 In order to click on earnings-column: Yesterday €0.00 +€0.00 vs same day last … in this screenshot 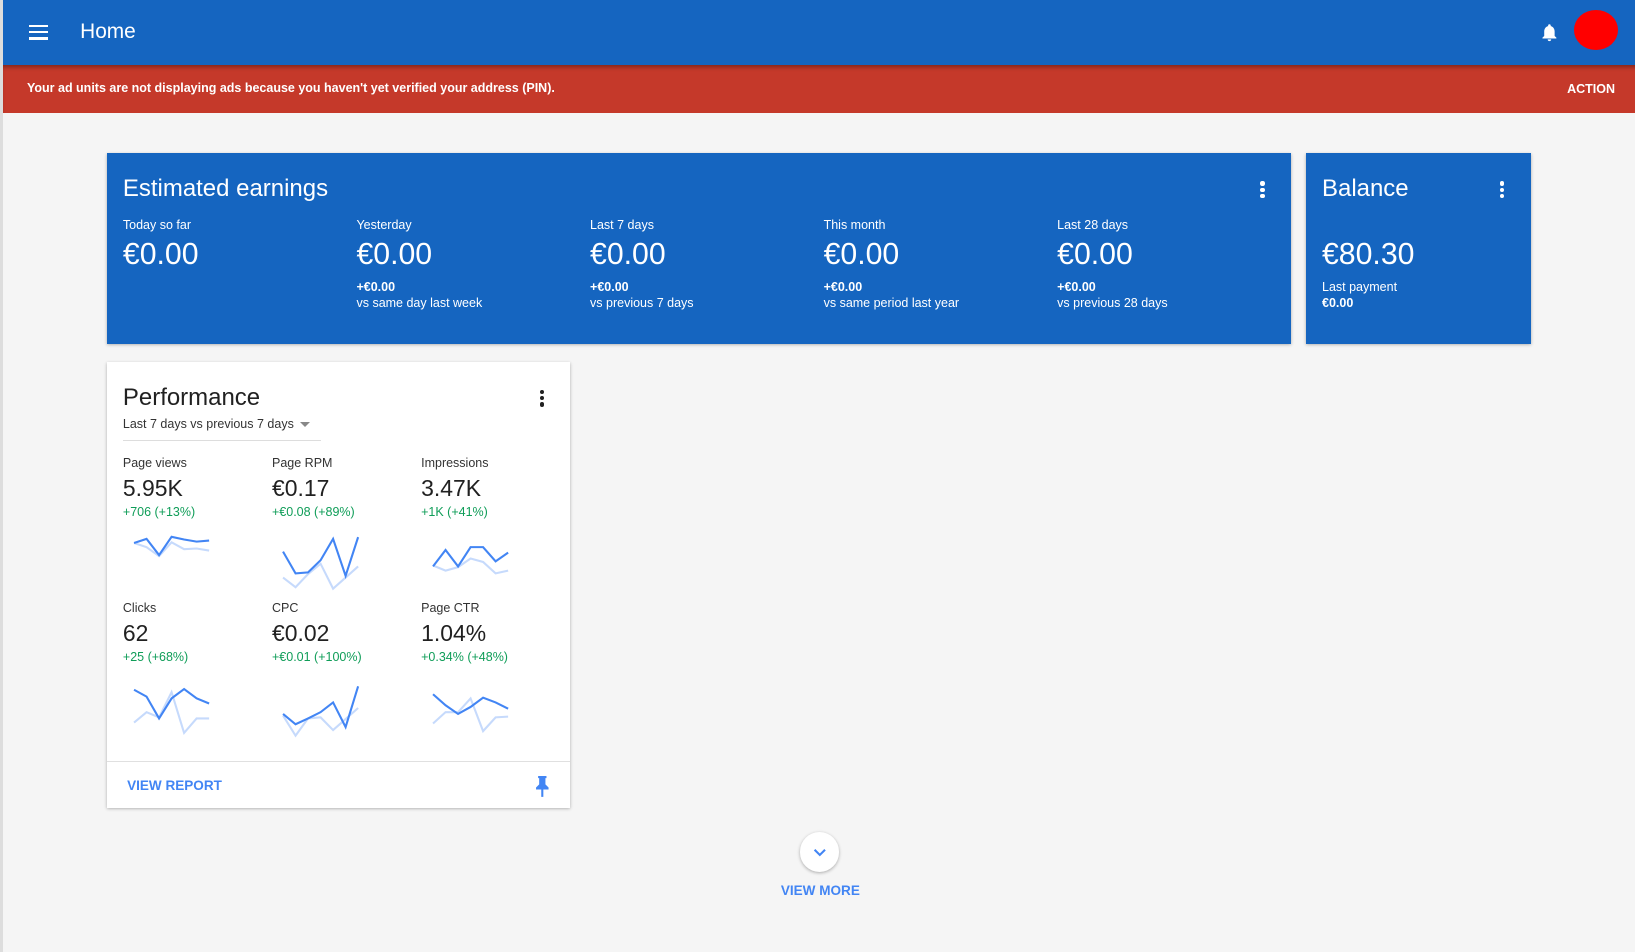, I will do `click(470, 265)`.